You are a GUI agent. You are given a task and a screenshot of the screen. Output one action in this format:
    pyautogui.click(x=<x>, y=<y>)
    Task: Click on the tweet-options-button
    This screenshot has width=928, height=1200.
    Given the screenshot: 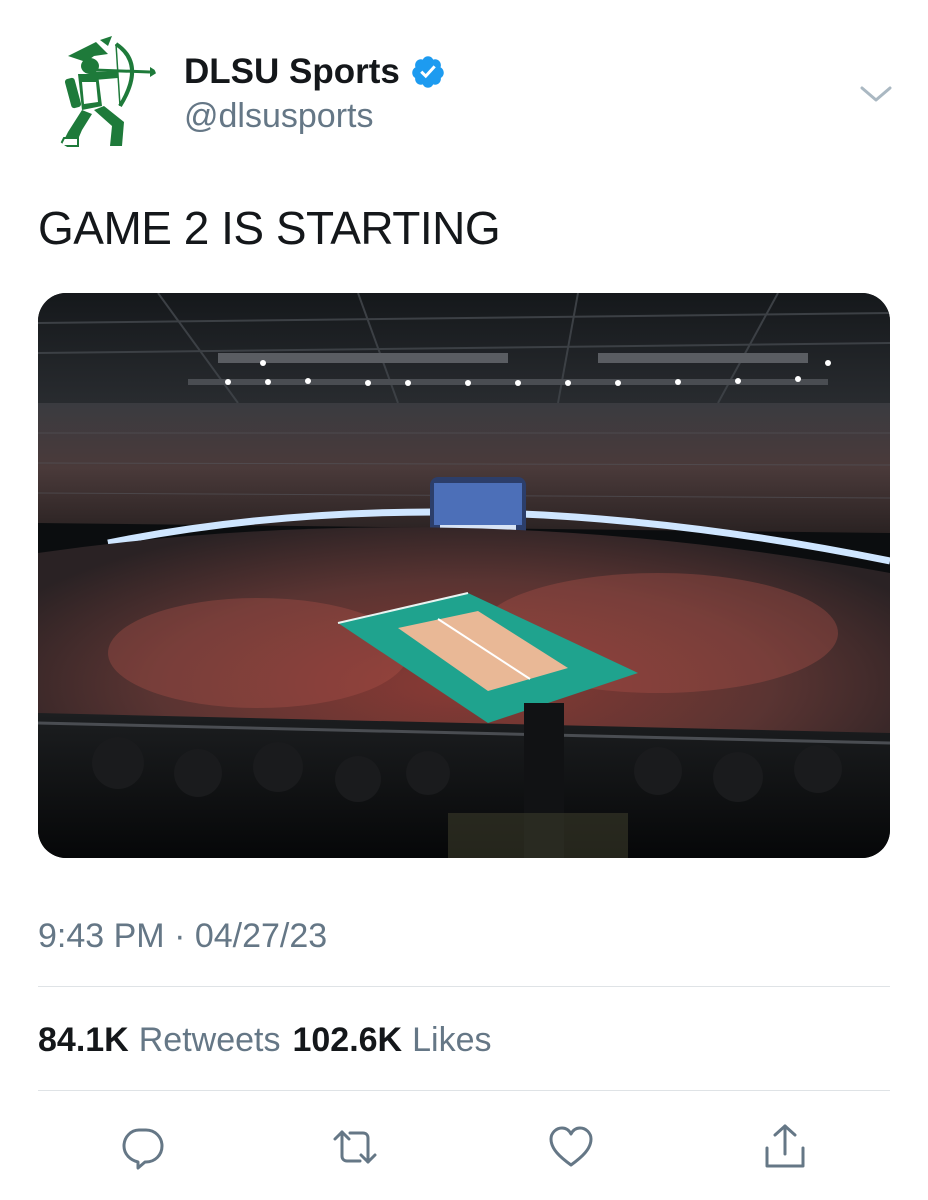 What is the action you would take?
    pyautogui.click(x=876, y=93)
    